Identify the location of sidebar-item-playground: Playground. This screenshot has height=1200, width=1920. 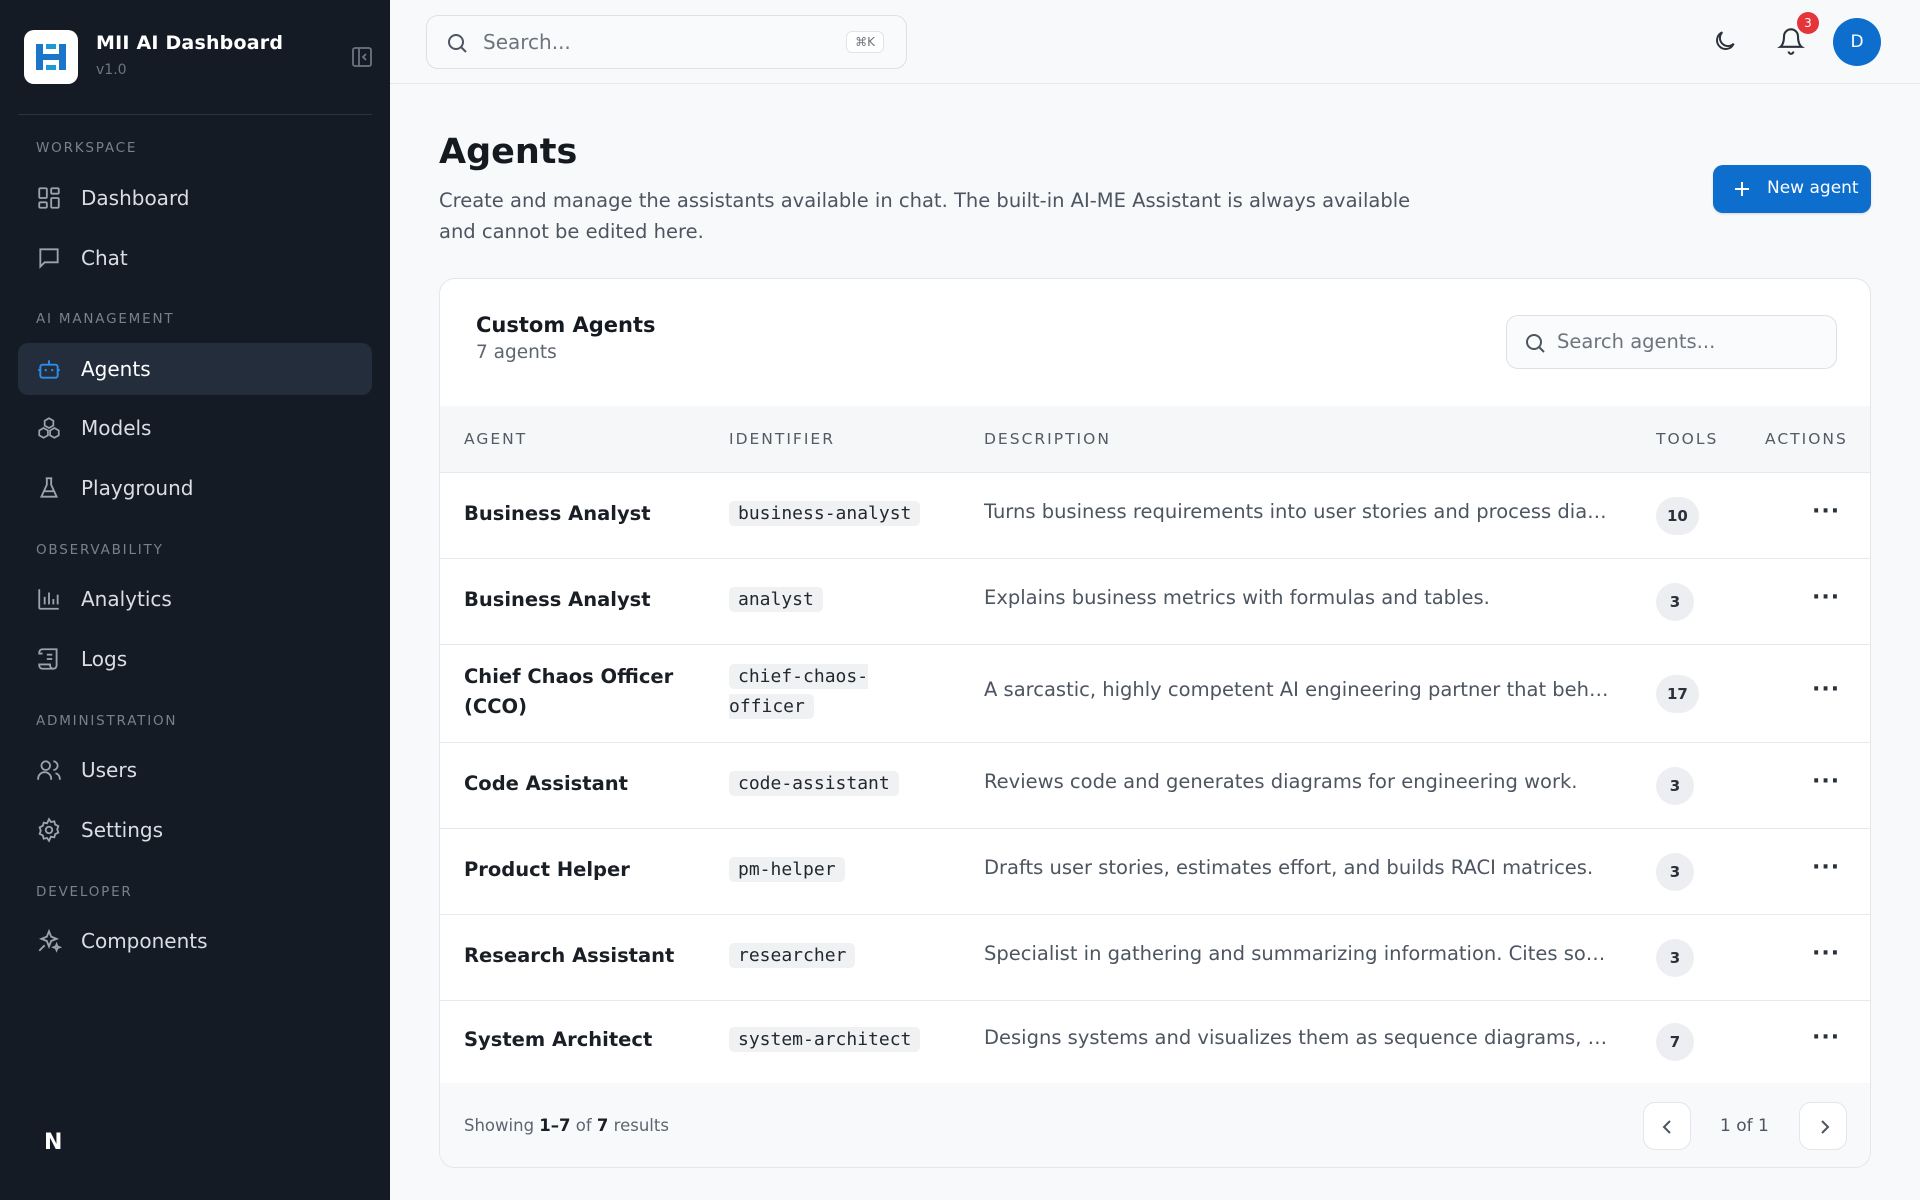
(195, 488).